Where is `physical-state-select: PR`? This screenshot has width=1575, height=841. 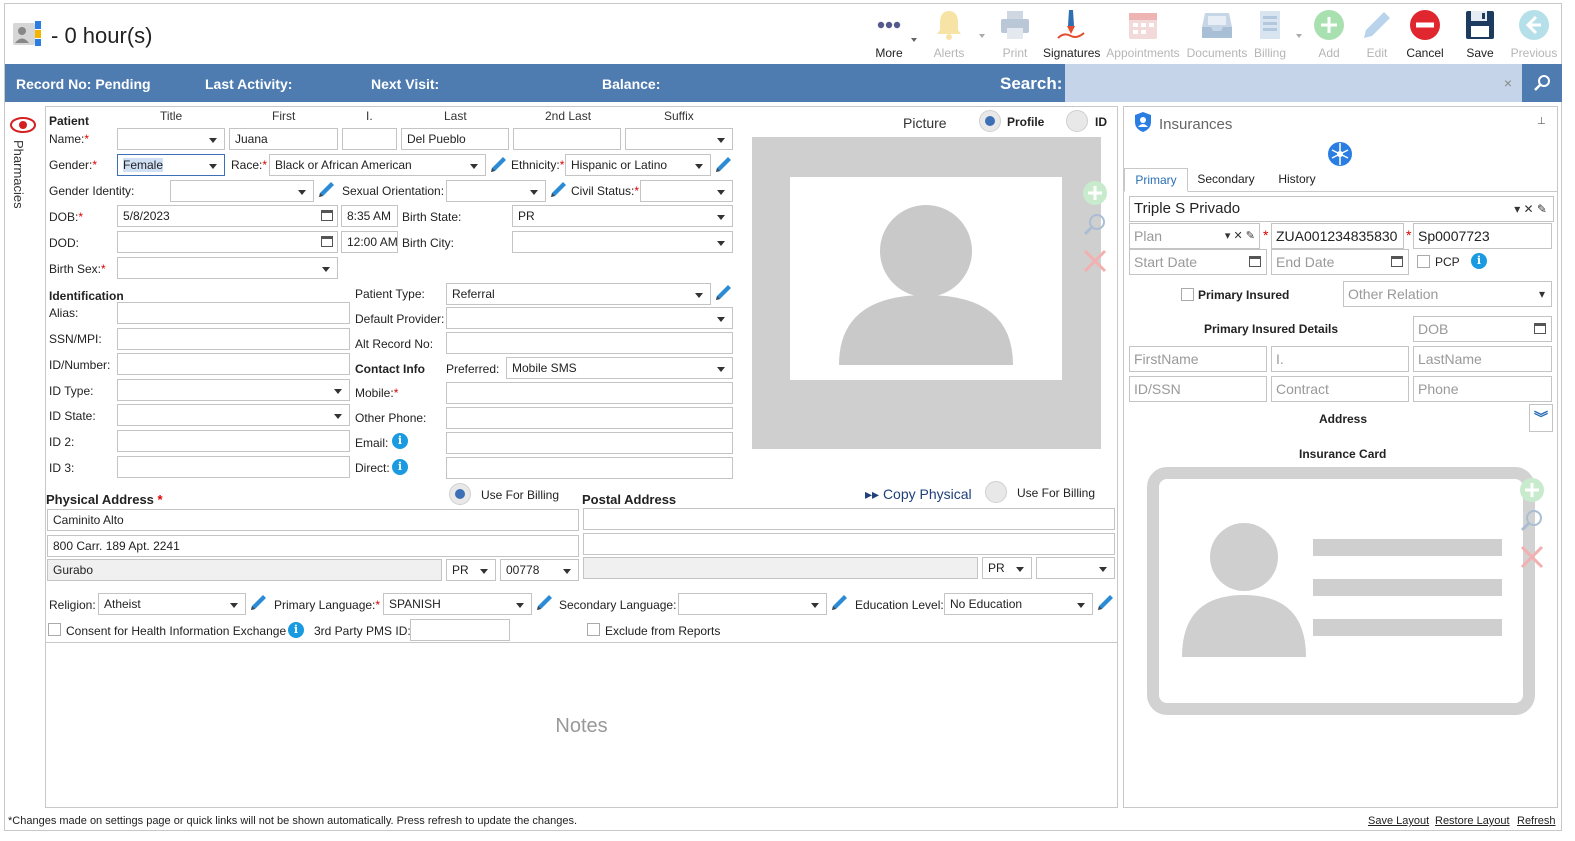
physical-state-select: PR is located at coordinates (471, 570).